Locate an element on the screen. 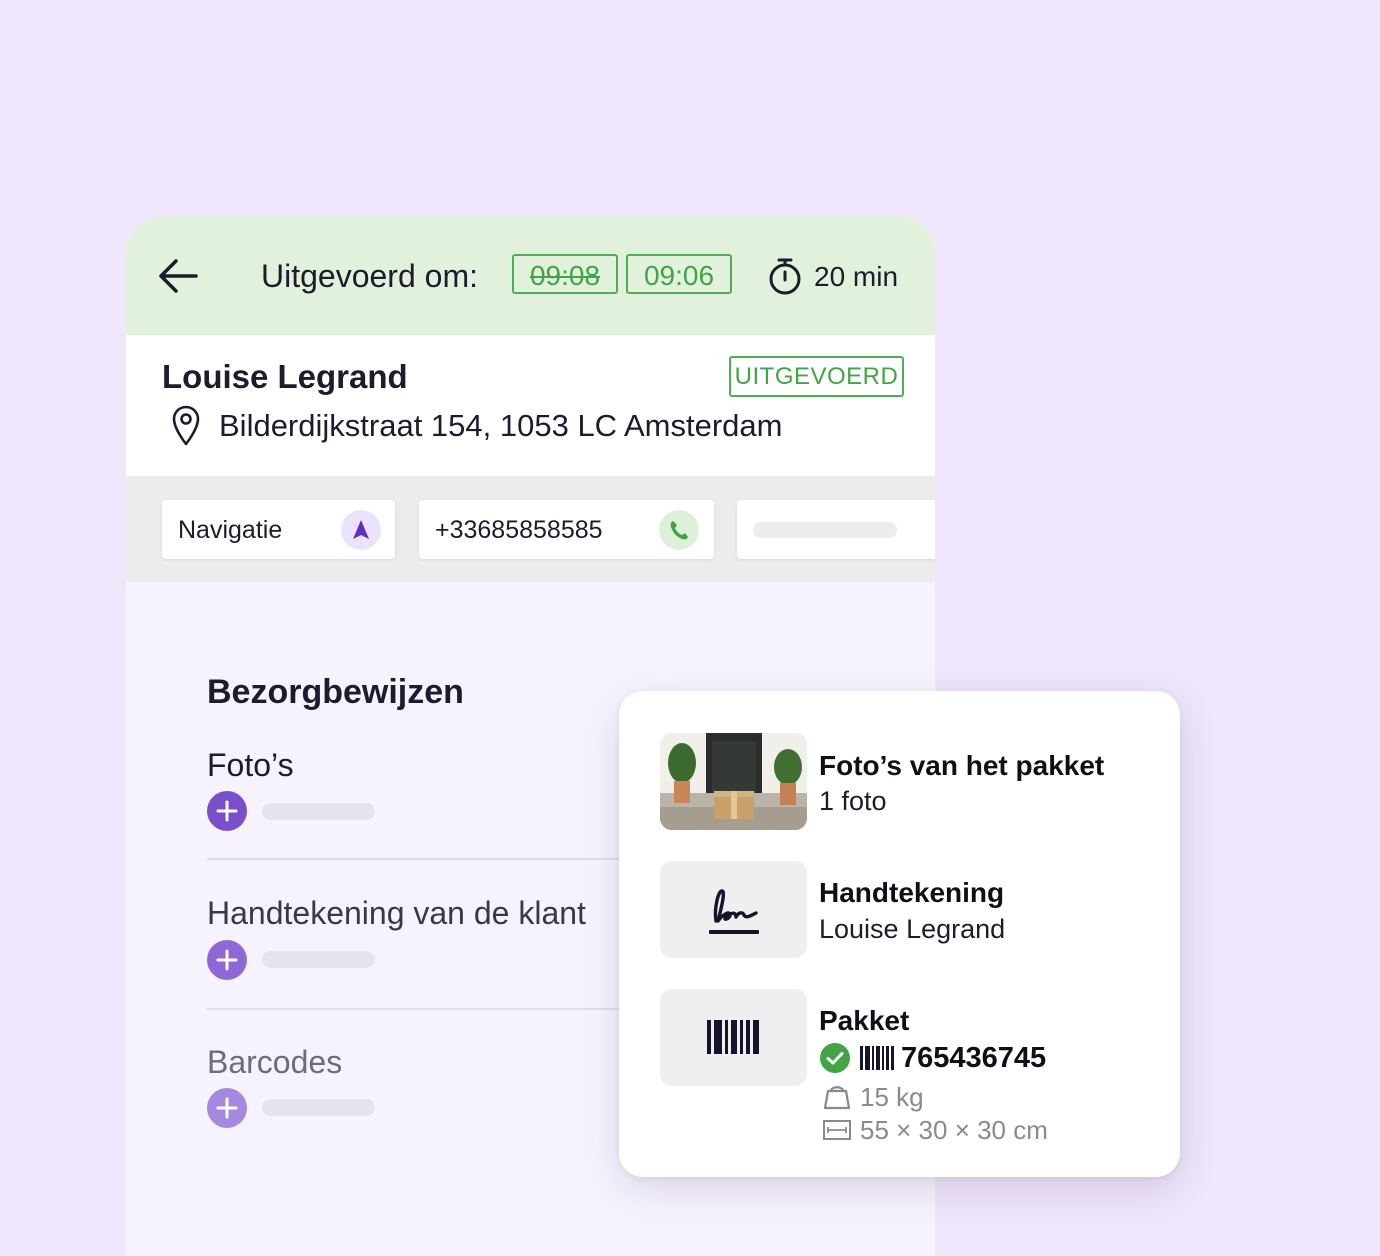 This screenshot has width=1380, height=1256. location-pin-icon is located at coordinates (186, 425).